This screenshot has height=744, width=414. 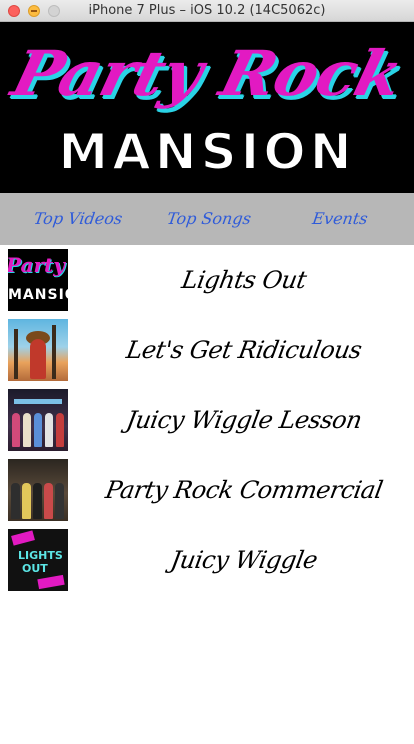 I want to click on window-title: iPhone 7 Plus – iOS 10.2 (14C5062c), so click(x=207, y=10).